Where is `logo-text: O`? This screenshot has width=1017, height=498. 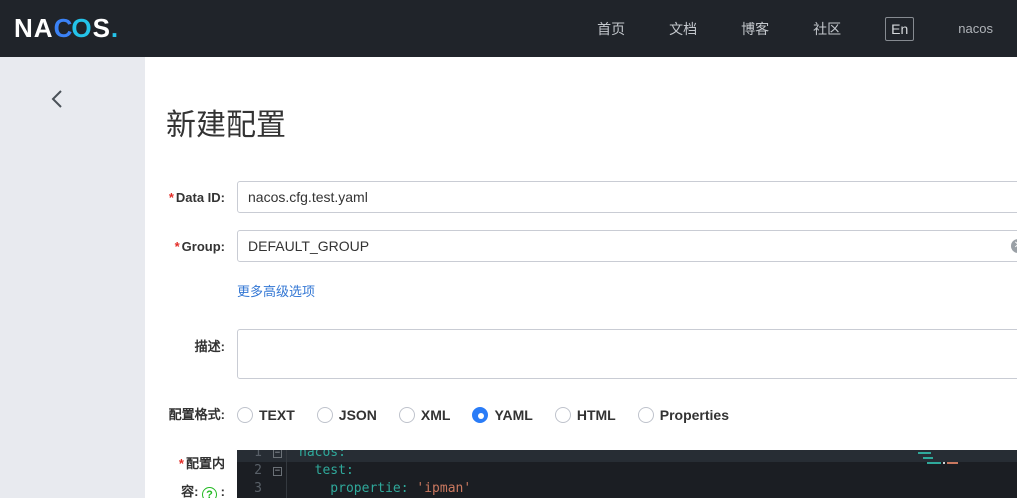 logo-text: O is located at coordinates (82, 28).